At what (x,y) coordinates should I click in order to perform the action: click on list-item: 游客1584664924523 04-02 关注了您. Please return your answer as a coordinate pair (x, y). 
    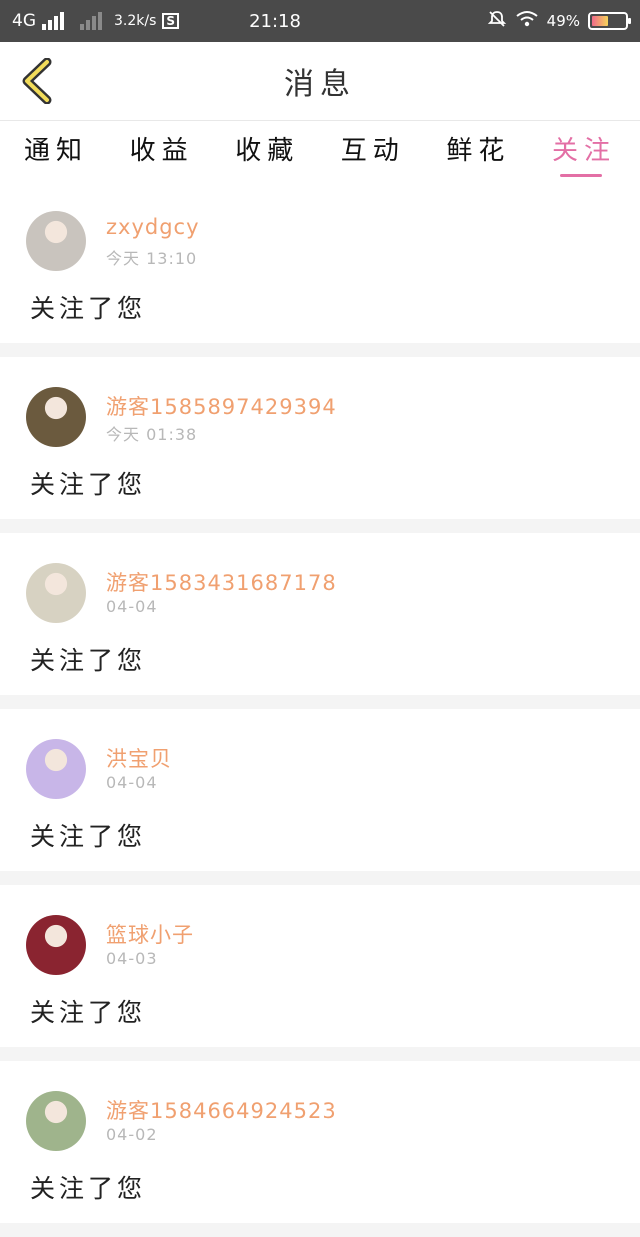
    Looking at the image, I should click on (320, 1142).